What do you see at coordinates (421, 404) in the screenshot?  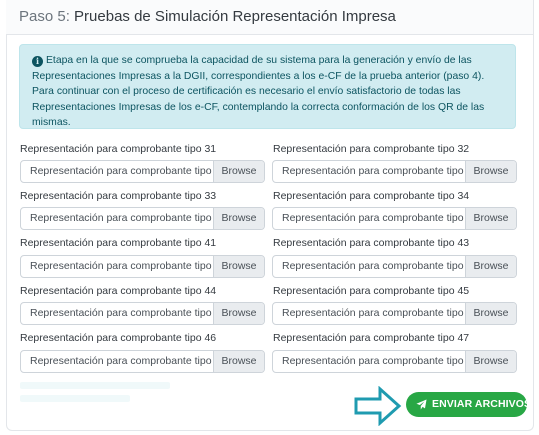 I see `paper-plane-icon` at bounding box center [421, 404].